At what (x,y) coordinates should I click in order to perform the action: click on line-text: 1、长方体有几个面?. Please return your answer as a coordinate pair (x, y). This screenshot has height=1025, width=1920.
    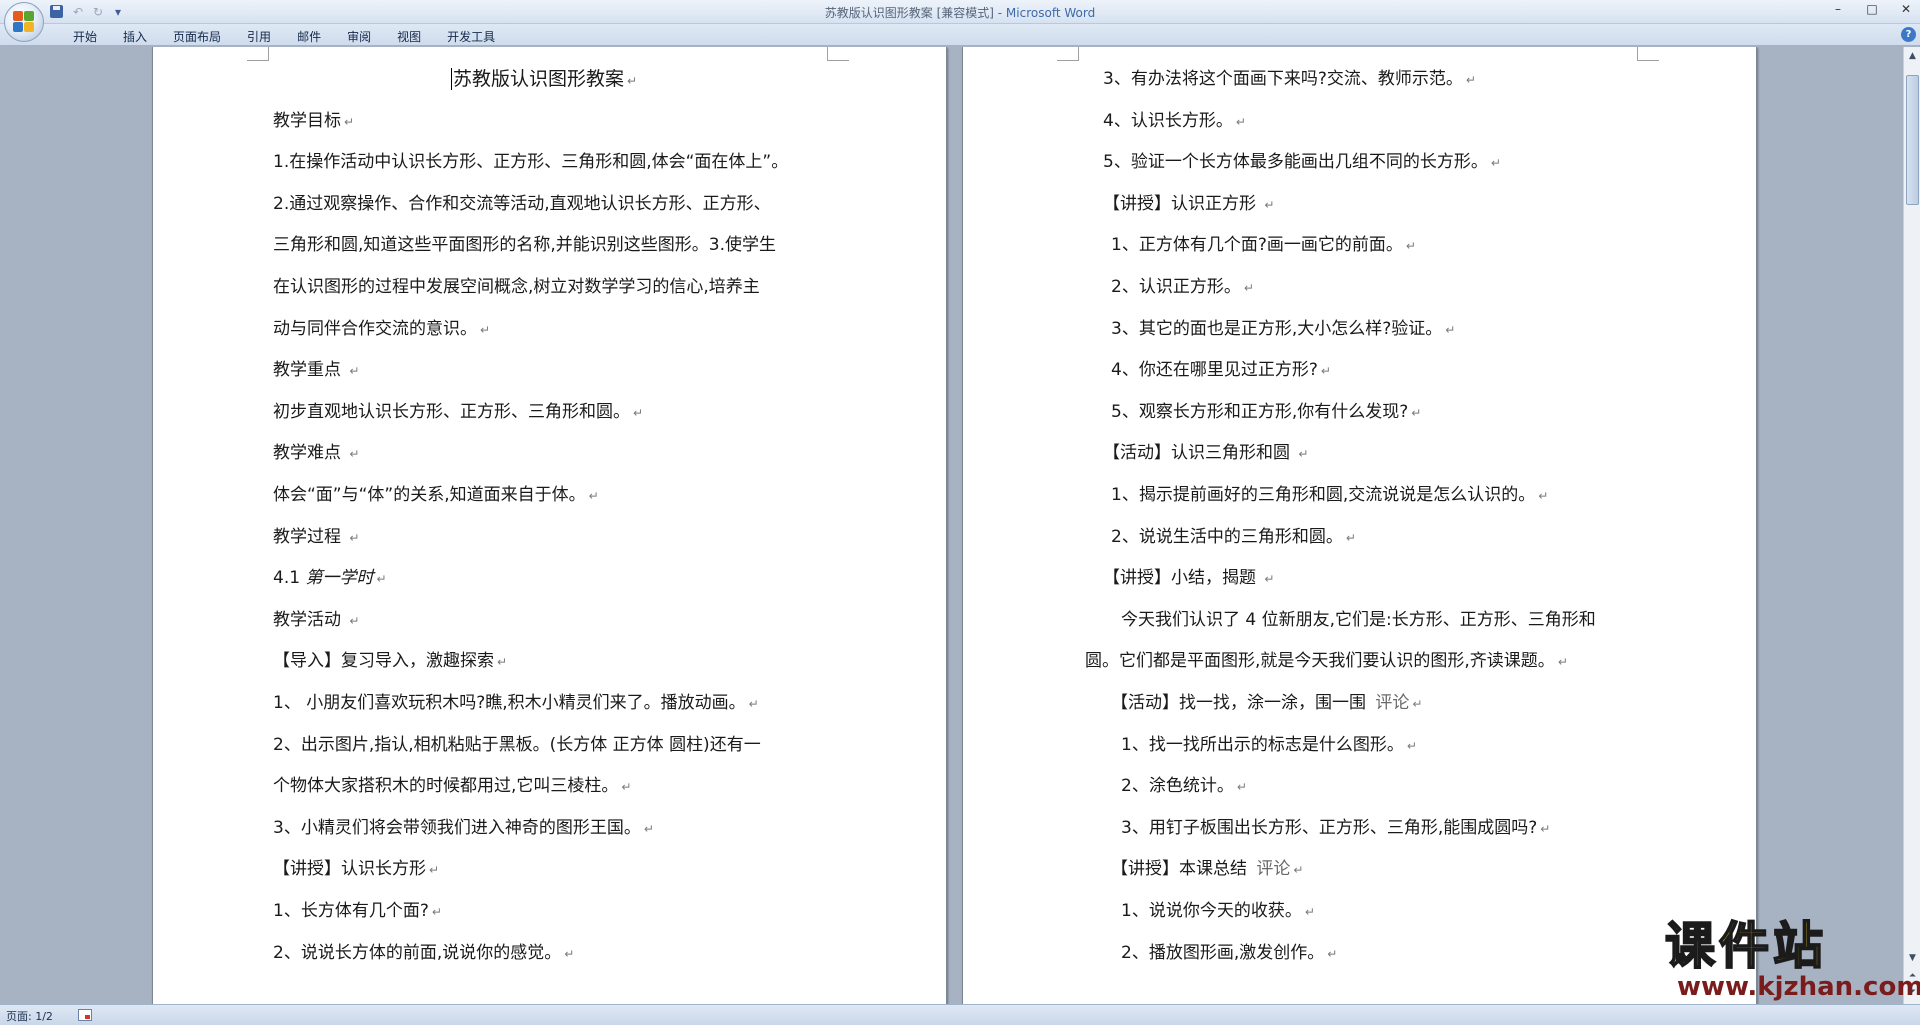
    Looking at the image, I should click on (351, 911).